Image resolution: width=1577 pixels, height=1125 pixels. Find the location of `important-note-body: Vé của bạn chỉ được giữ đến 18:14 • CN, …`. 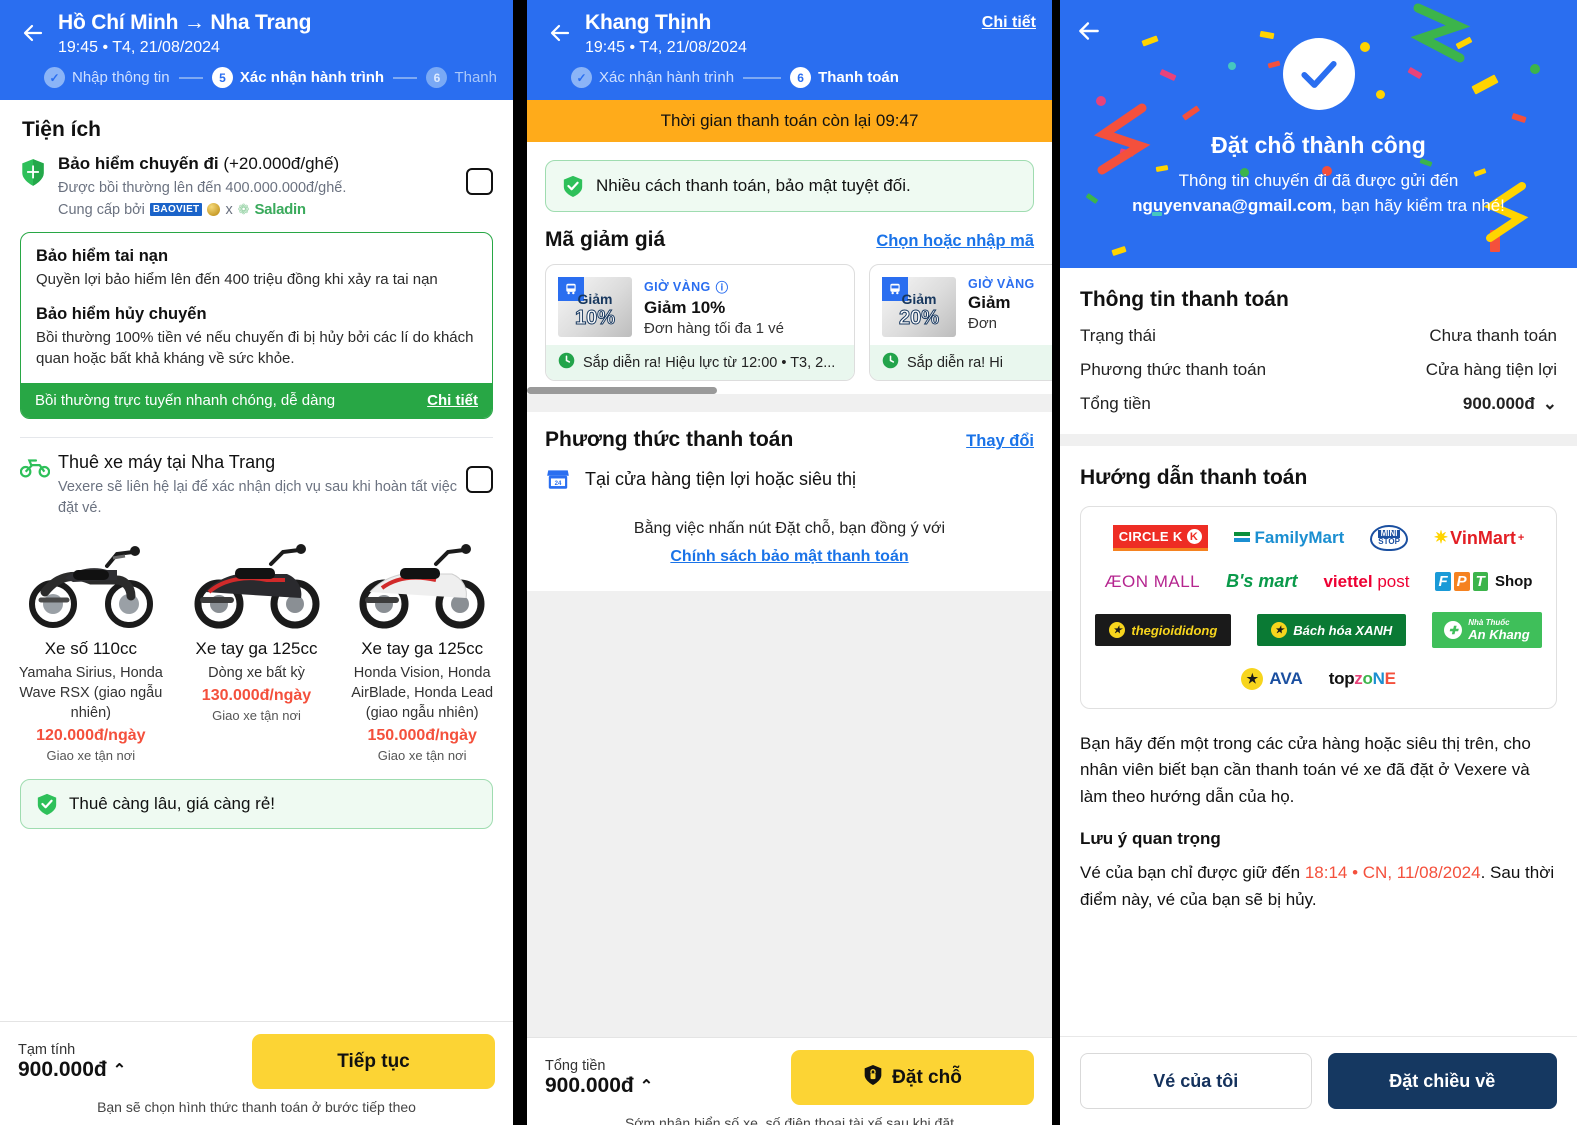

important-note-body: Vé của bạn chỉ được giữ đến 18:14 • CN, … is located at coordinates (1318, 886).